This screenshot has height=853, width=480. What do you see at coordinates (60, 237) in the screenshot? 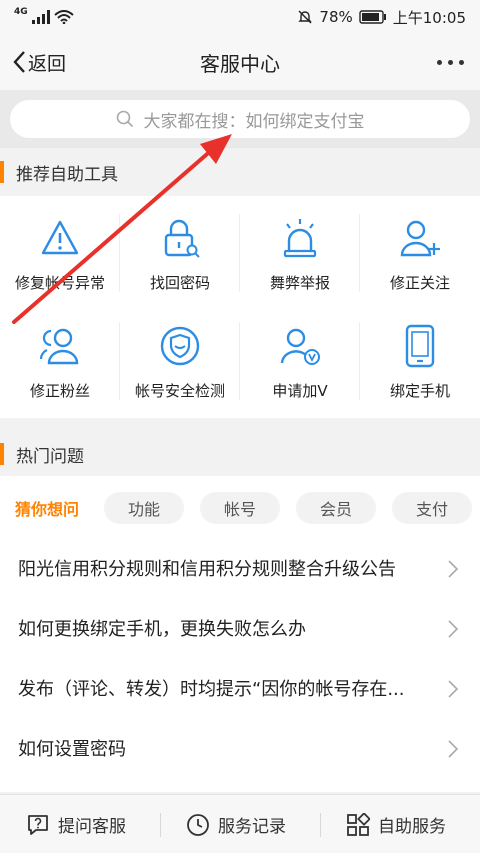
I see `warning-icon` at bounding box center [60, 237].